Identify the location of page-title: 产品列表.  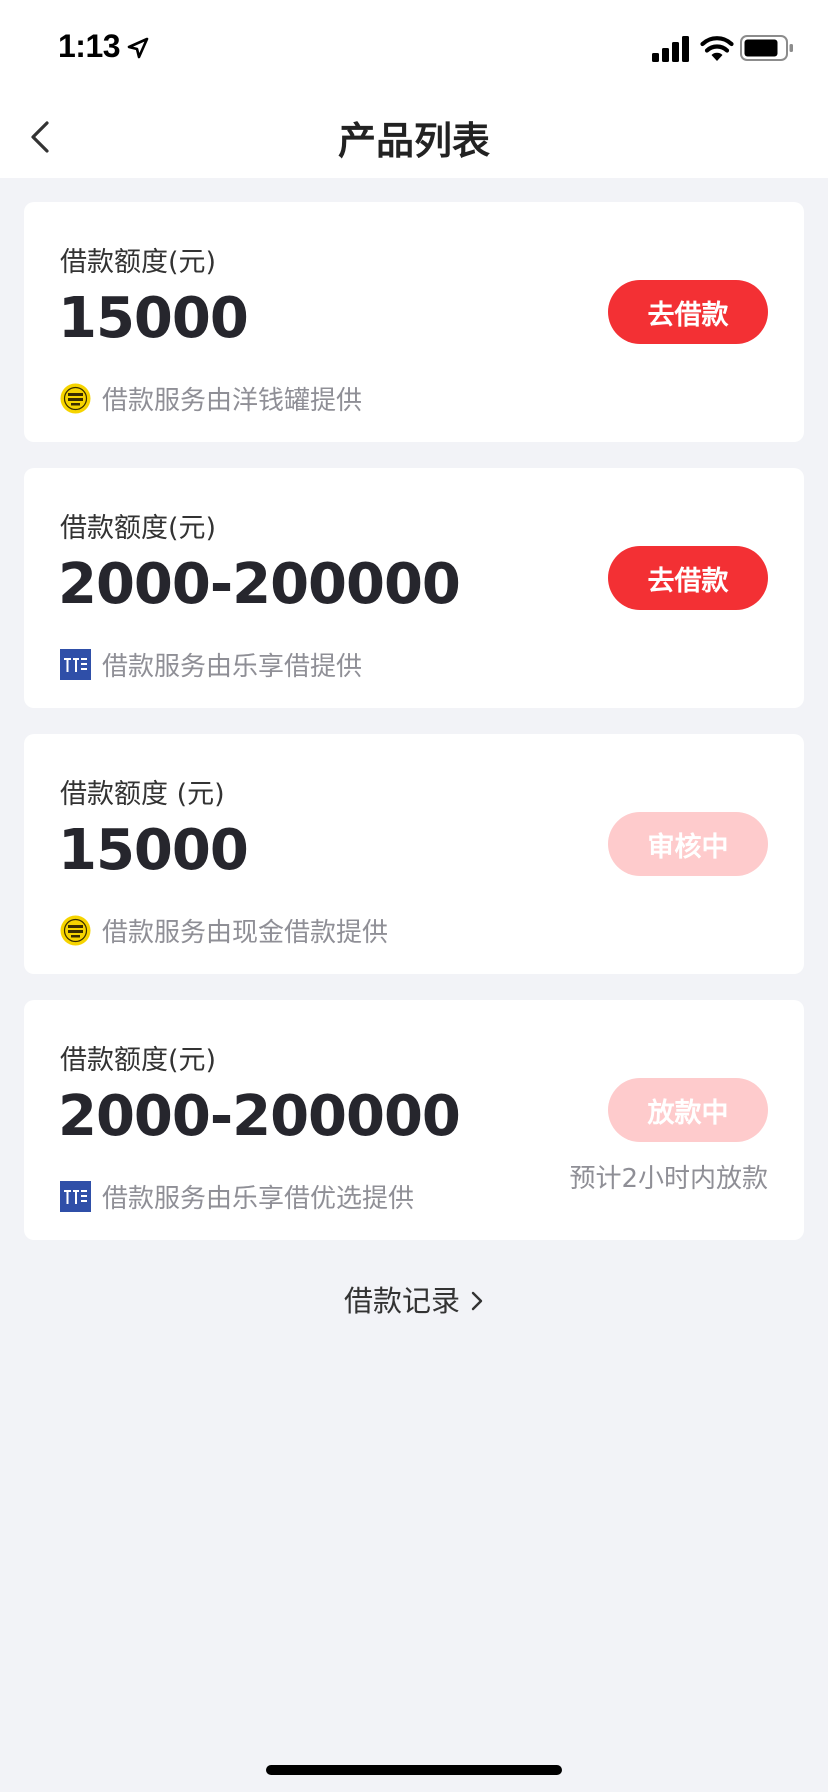
(413, 141).